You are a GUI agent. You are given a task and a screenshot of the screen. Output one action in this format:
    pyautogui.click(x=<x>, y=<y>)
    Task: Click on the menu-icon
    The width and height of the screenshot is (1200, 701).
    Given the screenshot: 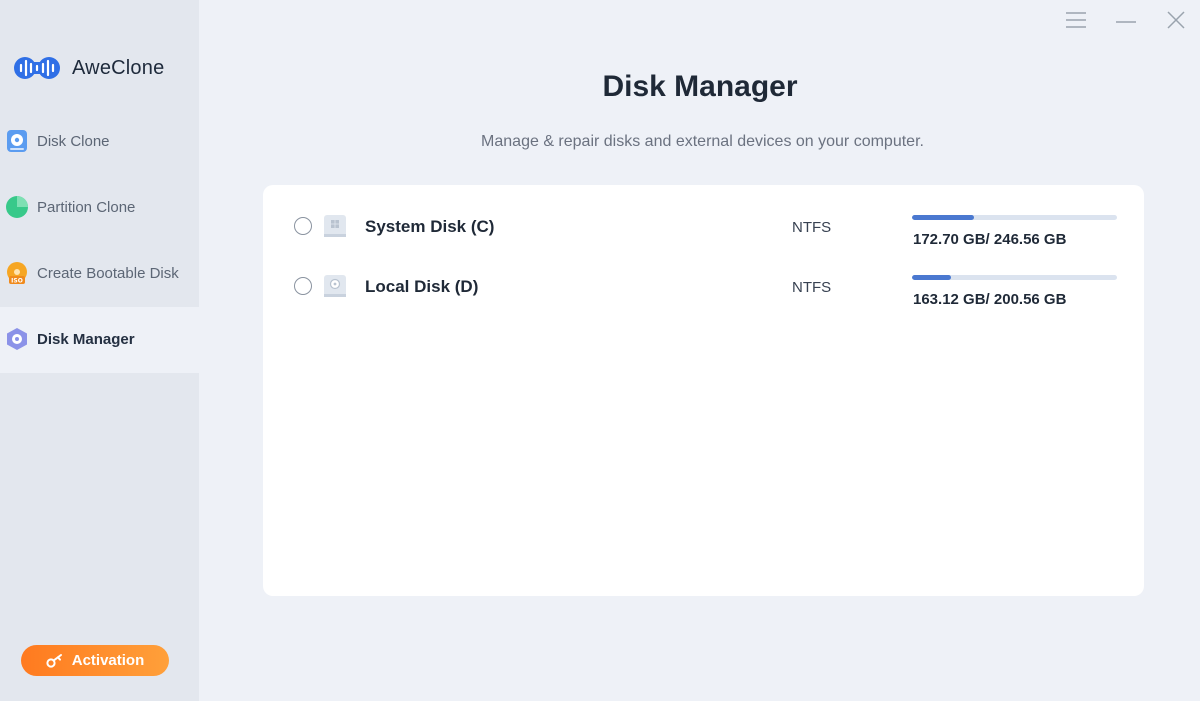 What is the action you would take?
    pyautogui.click(x=1076, y=20)
    